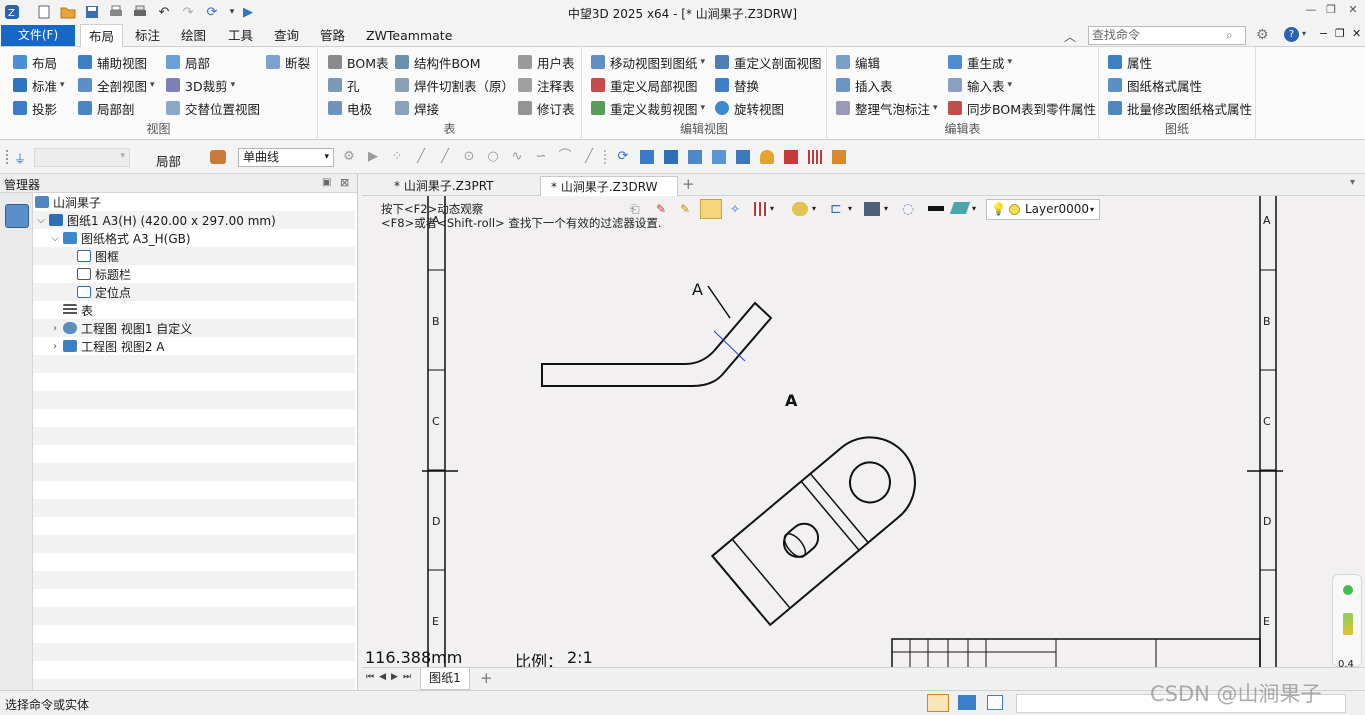 The height and width of the screenshot is (715, 1365). Describe the element at coordinates (1353, 12) in the screenshot. I see `close-window-button: ✕` at that location.